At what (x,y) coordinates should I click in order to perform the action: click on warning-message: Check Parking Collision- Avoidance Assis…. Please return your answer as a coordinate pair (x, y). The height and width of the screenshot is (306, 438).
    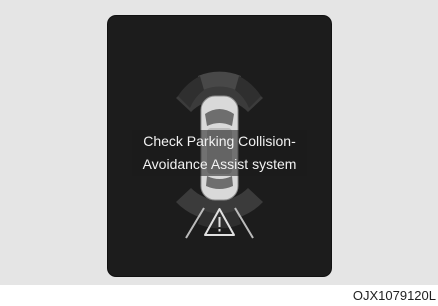
    Looking at the image, I should click on (219, 153).